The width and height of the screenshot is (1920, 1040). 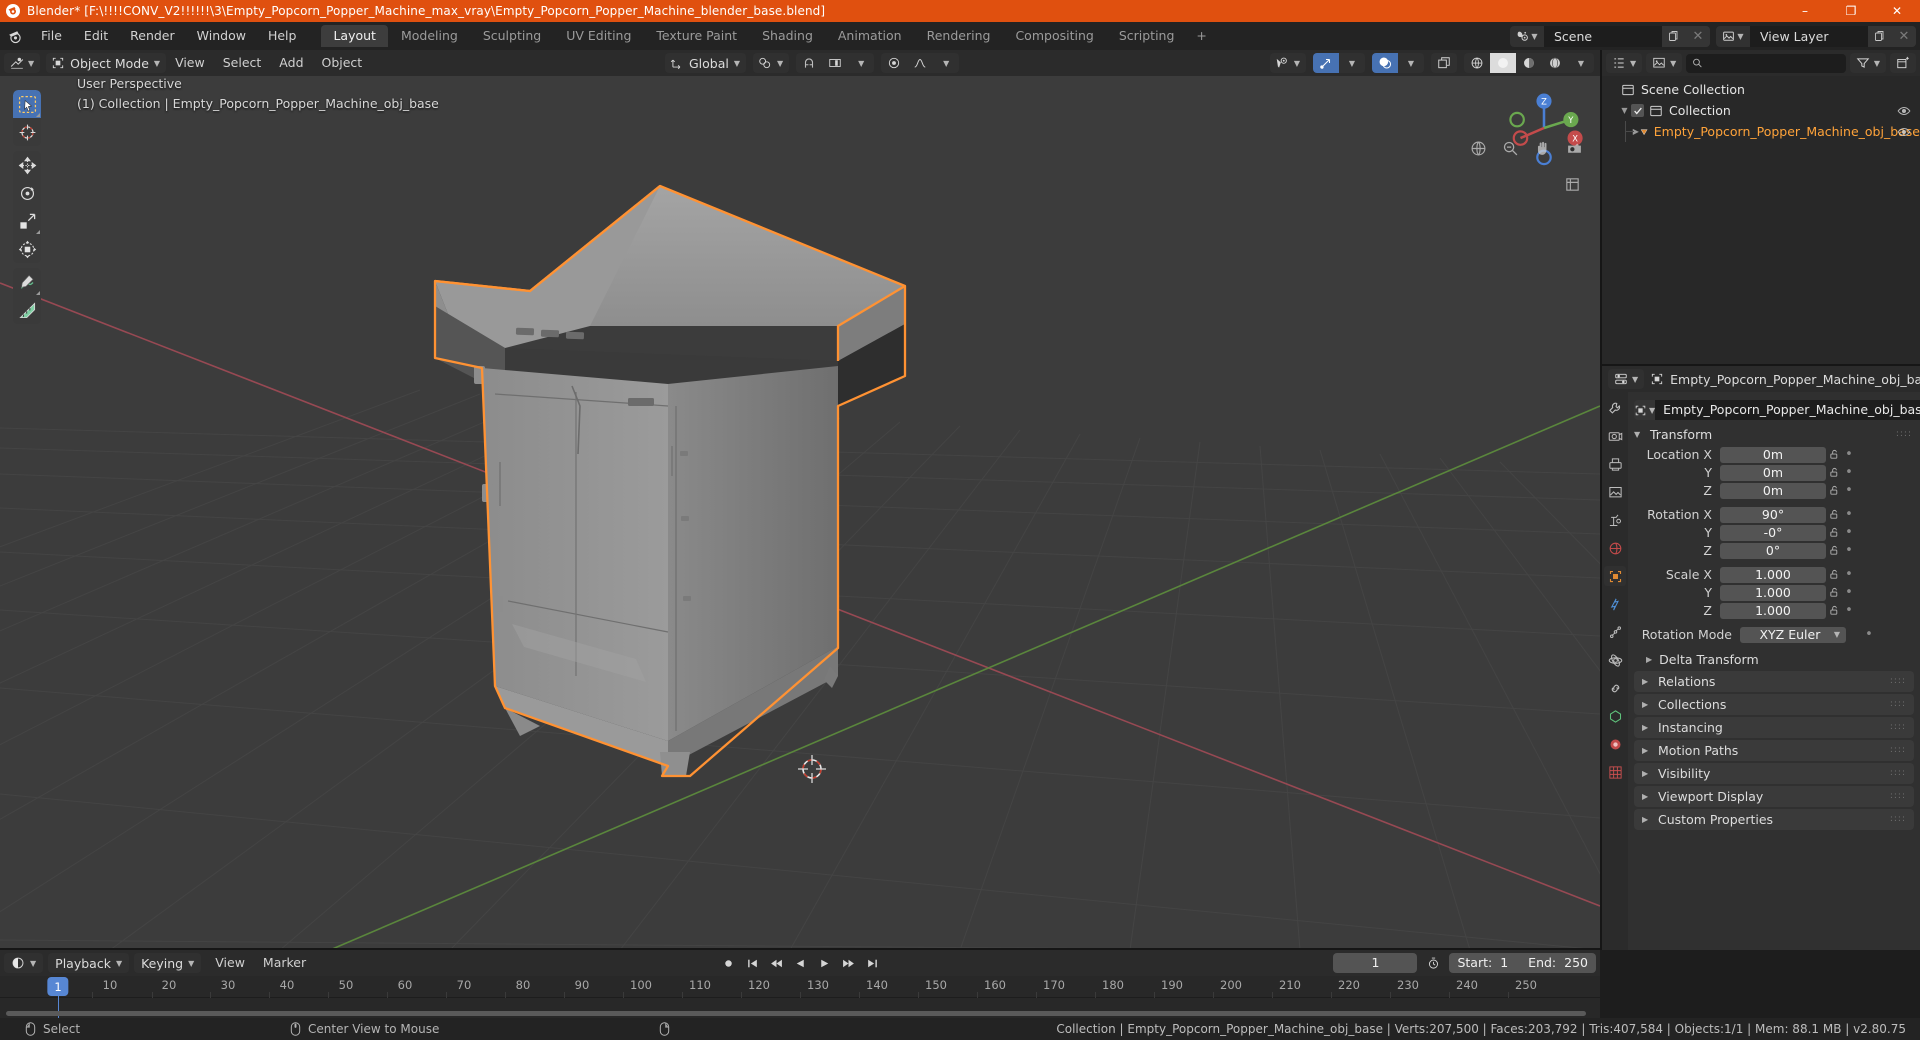 I want to click on previous-keyframe-icon, so click(x=776, y=963).